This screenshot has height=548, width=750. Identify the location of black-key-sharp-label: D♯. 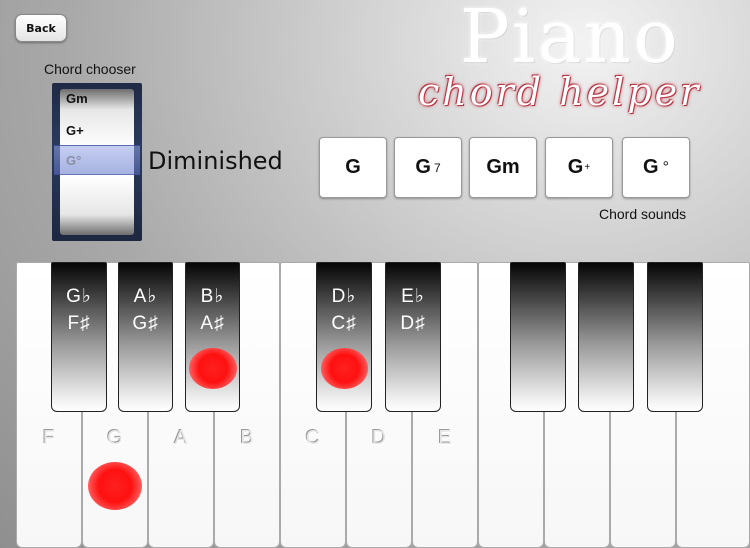
(413, 323).